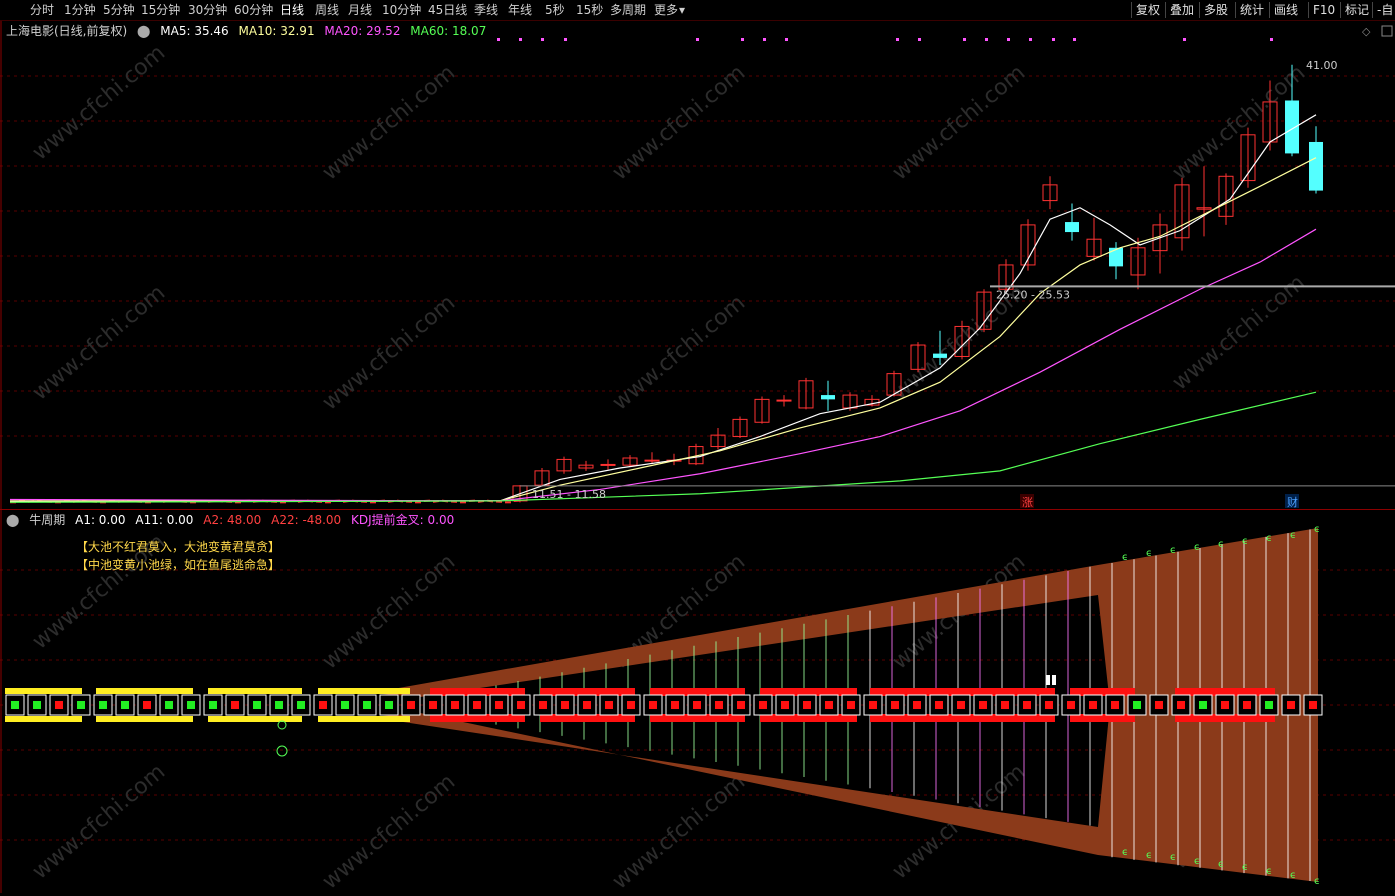 The image size is (1395, 896). I want to click on period-tab-0: 分时, so click(42, 10).